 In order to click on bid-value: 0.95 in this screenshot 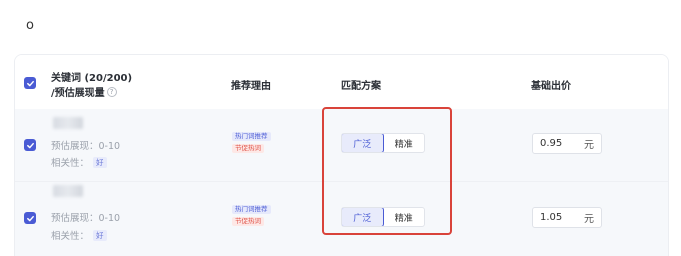, I will do `click(551, 143)`.